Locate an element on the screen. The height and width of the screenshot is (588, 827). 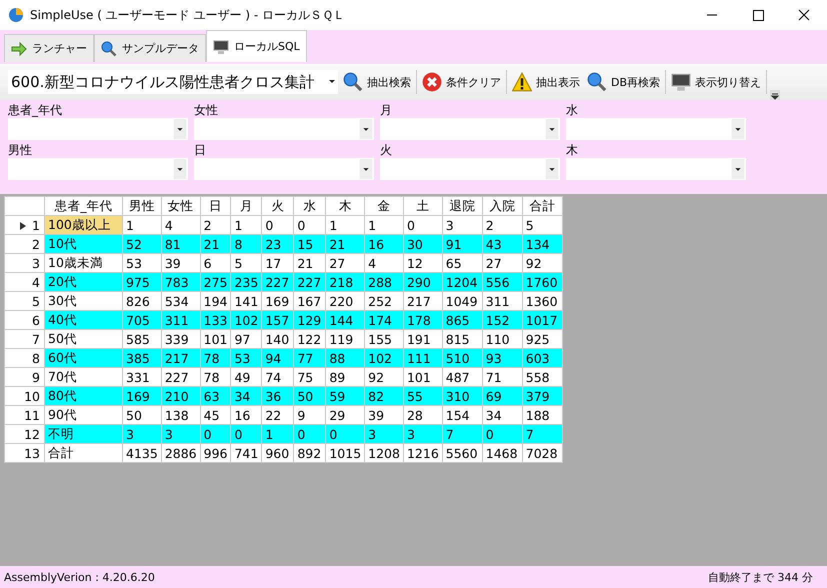
tab: ランチャー is located at coordinates (49, 48).